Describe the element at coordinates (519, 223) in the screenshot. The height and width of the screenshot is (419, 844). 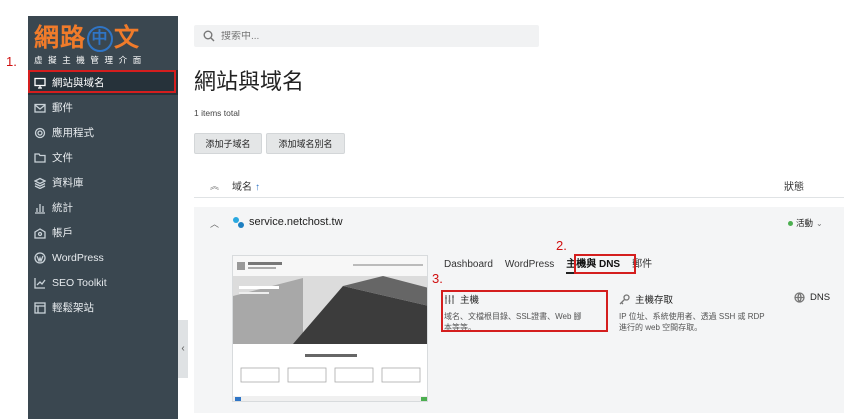
I see `domain-row-header: ︿ service.netchost.tw 活動 ⌄` at that location.